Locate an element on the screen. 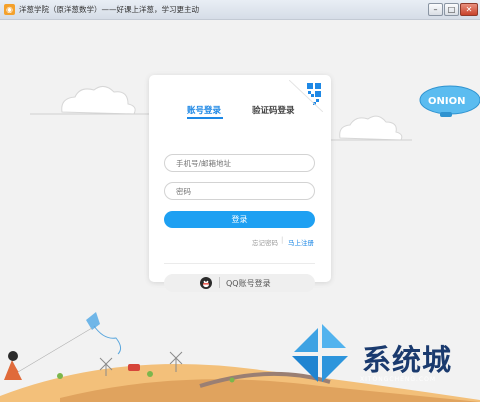  watermark-text: 系统城 is located at coordinates (407, 360).